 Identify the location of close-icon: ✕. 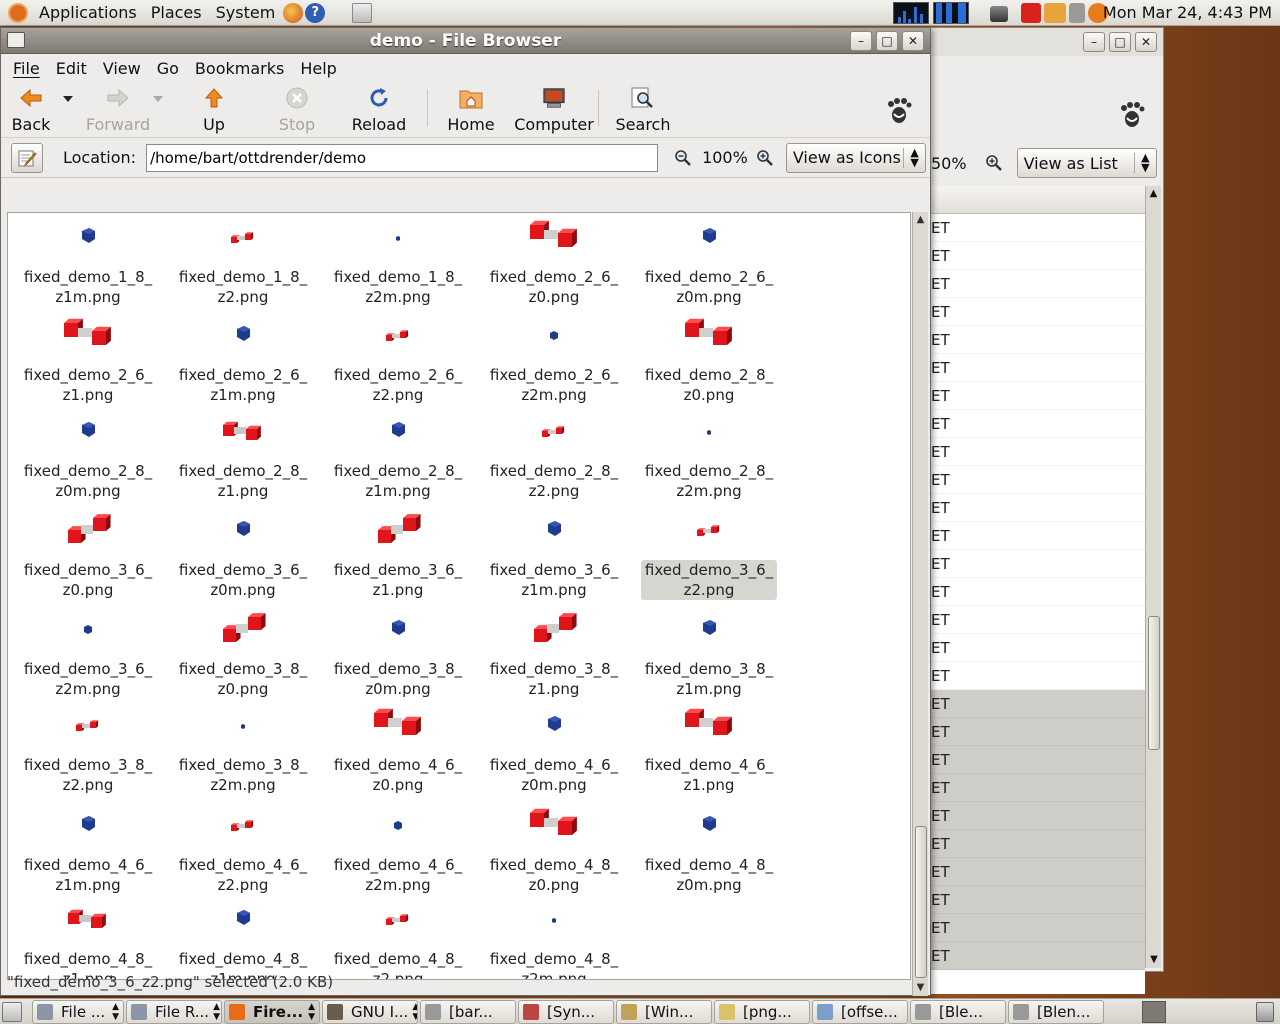
(913, 41).